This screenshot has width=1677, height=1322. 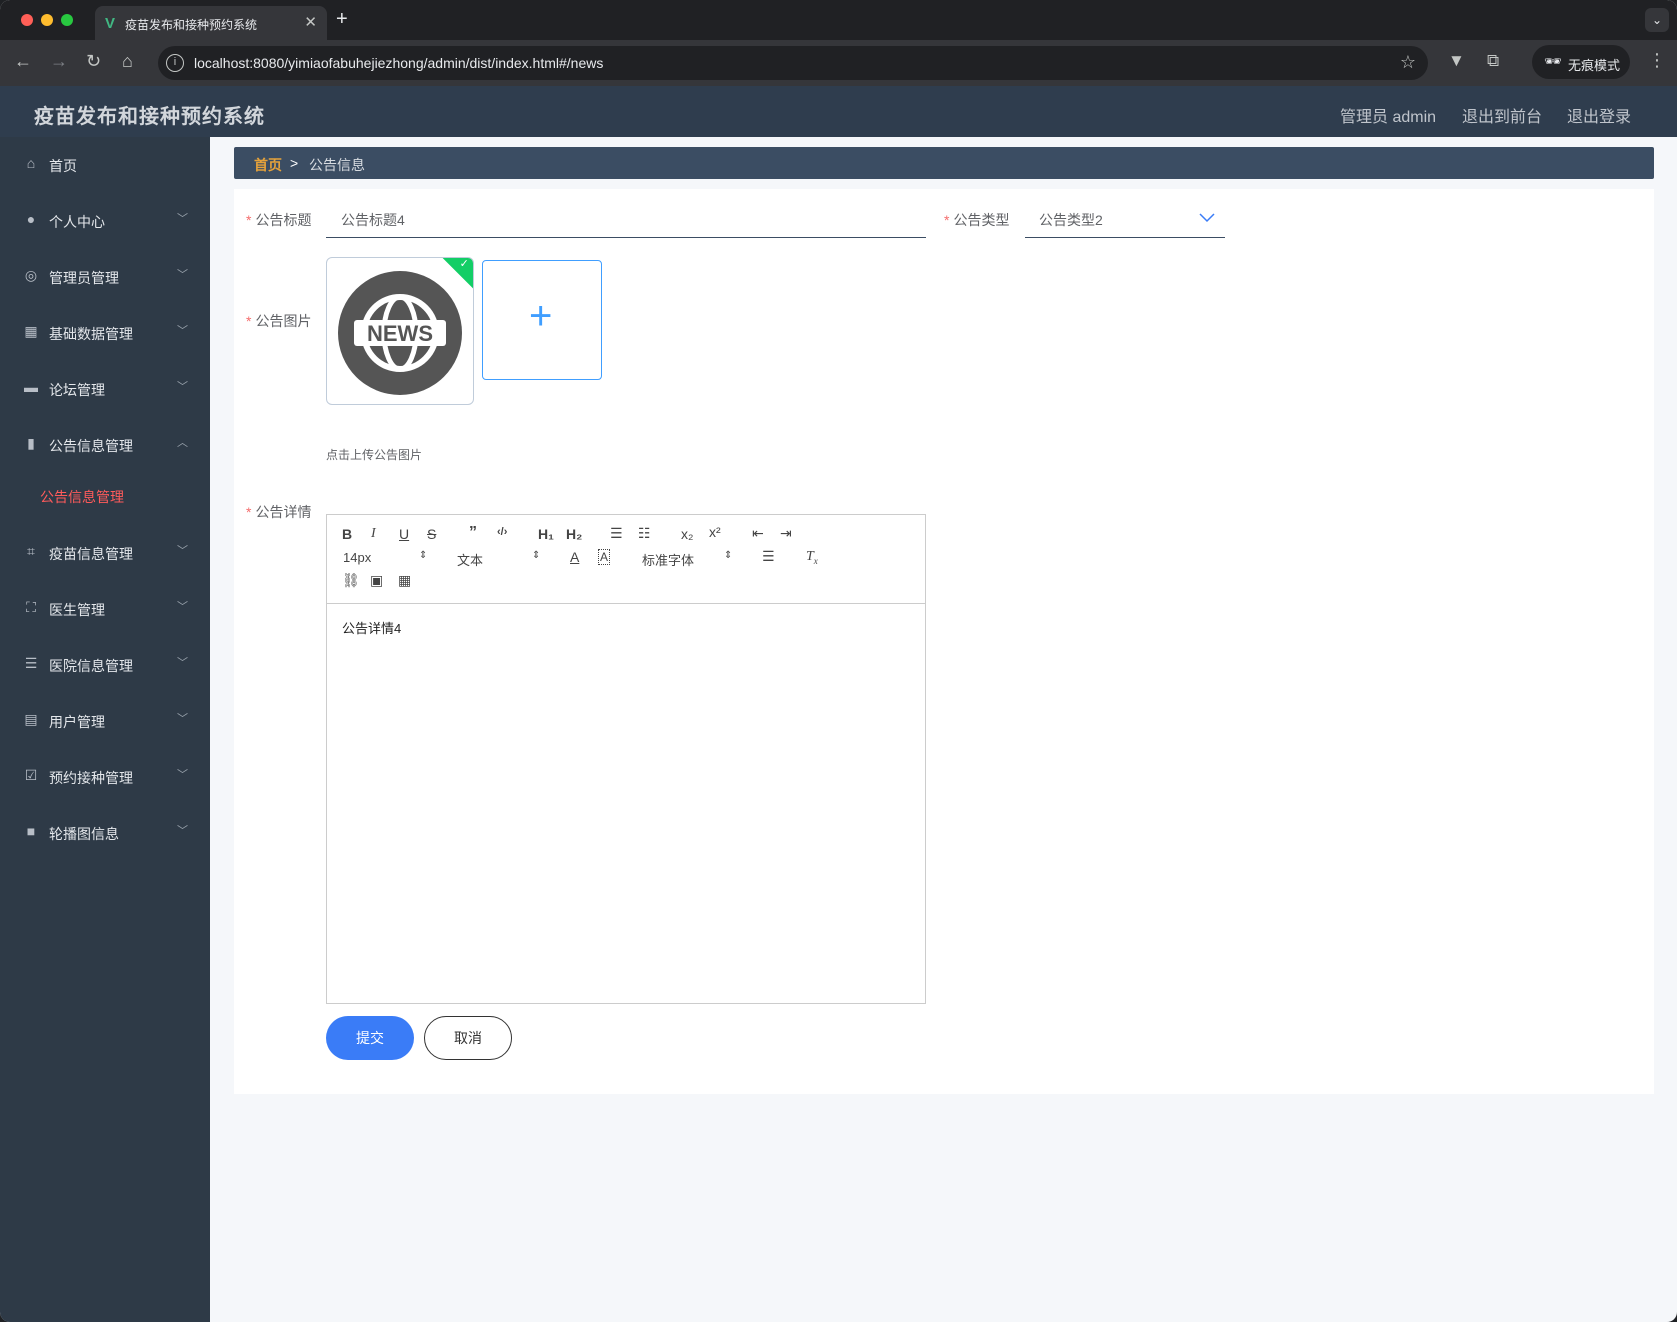 What do you see at coordinates (944, 163) in the screenshot?
I see `breadcrumb: 首页 > 公告信息` at bounding box center [944, 163].